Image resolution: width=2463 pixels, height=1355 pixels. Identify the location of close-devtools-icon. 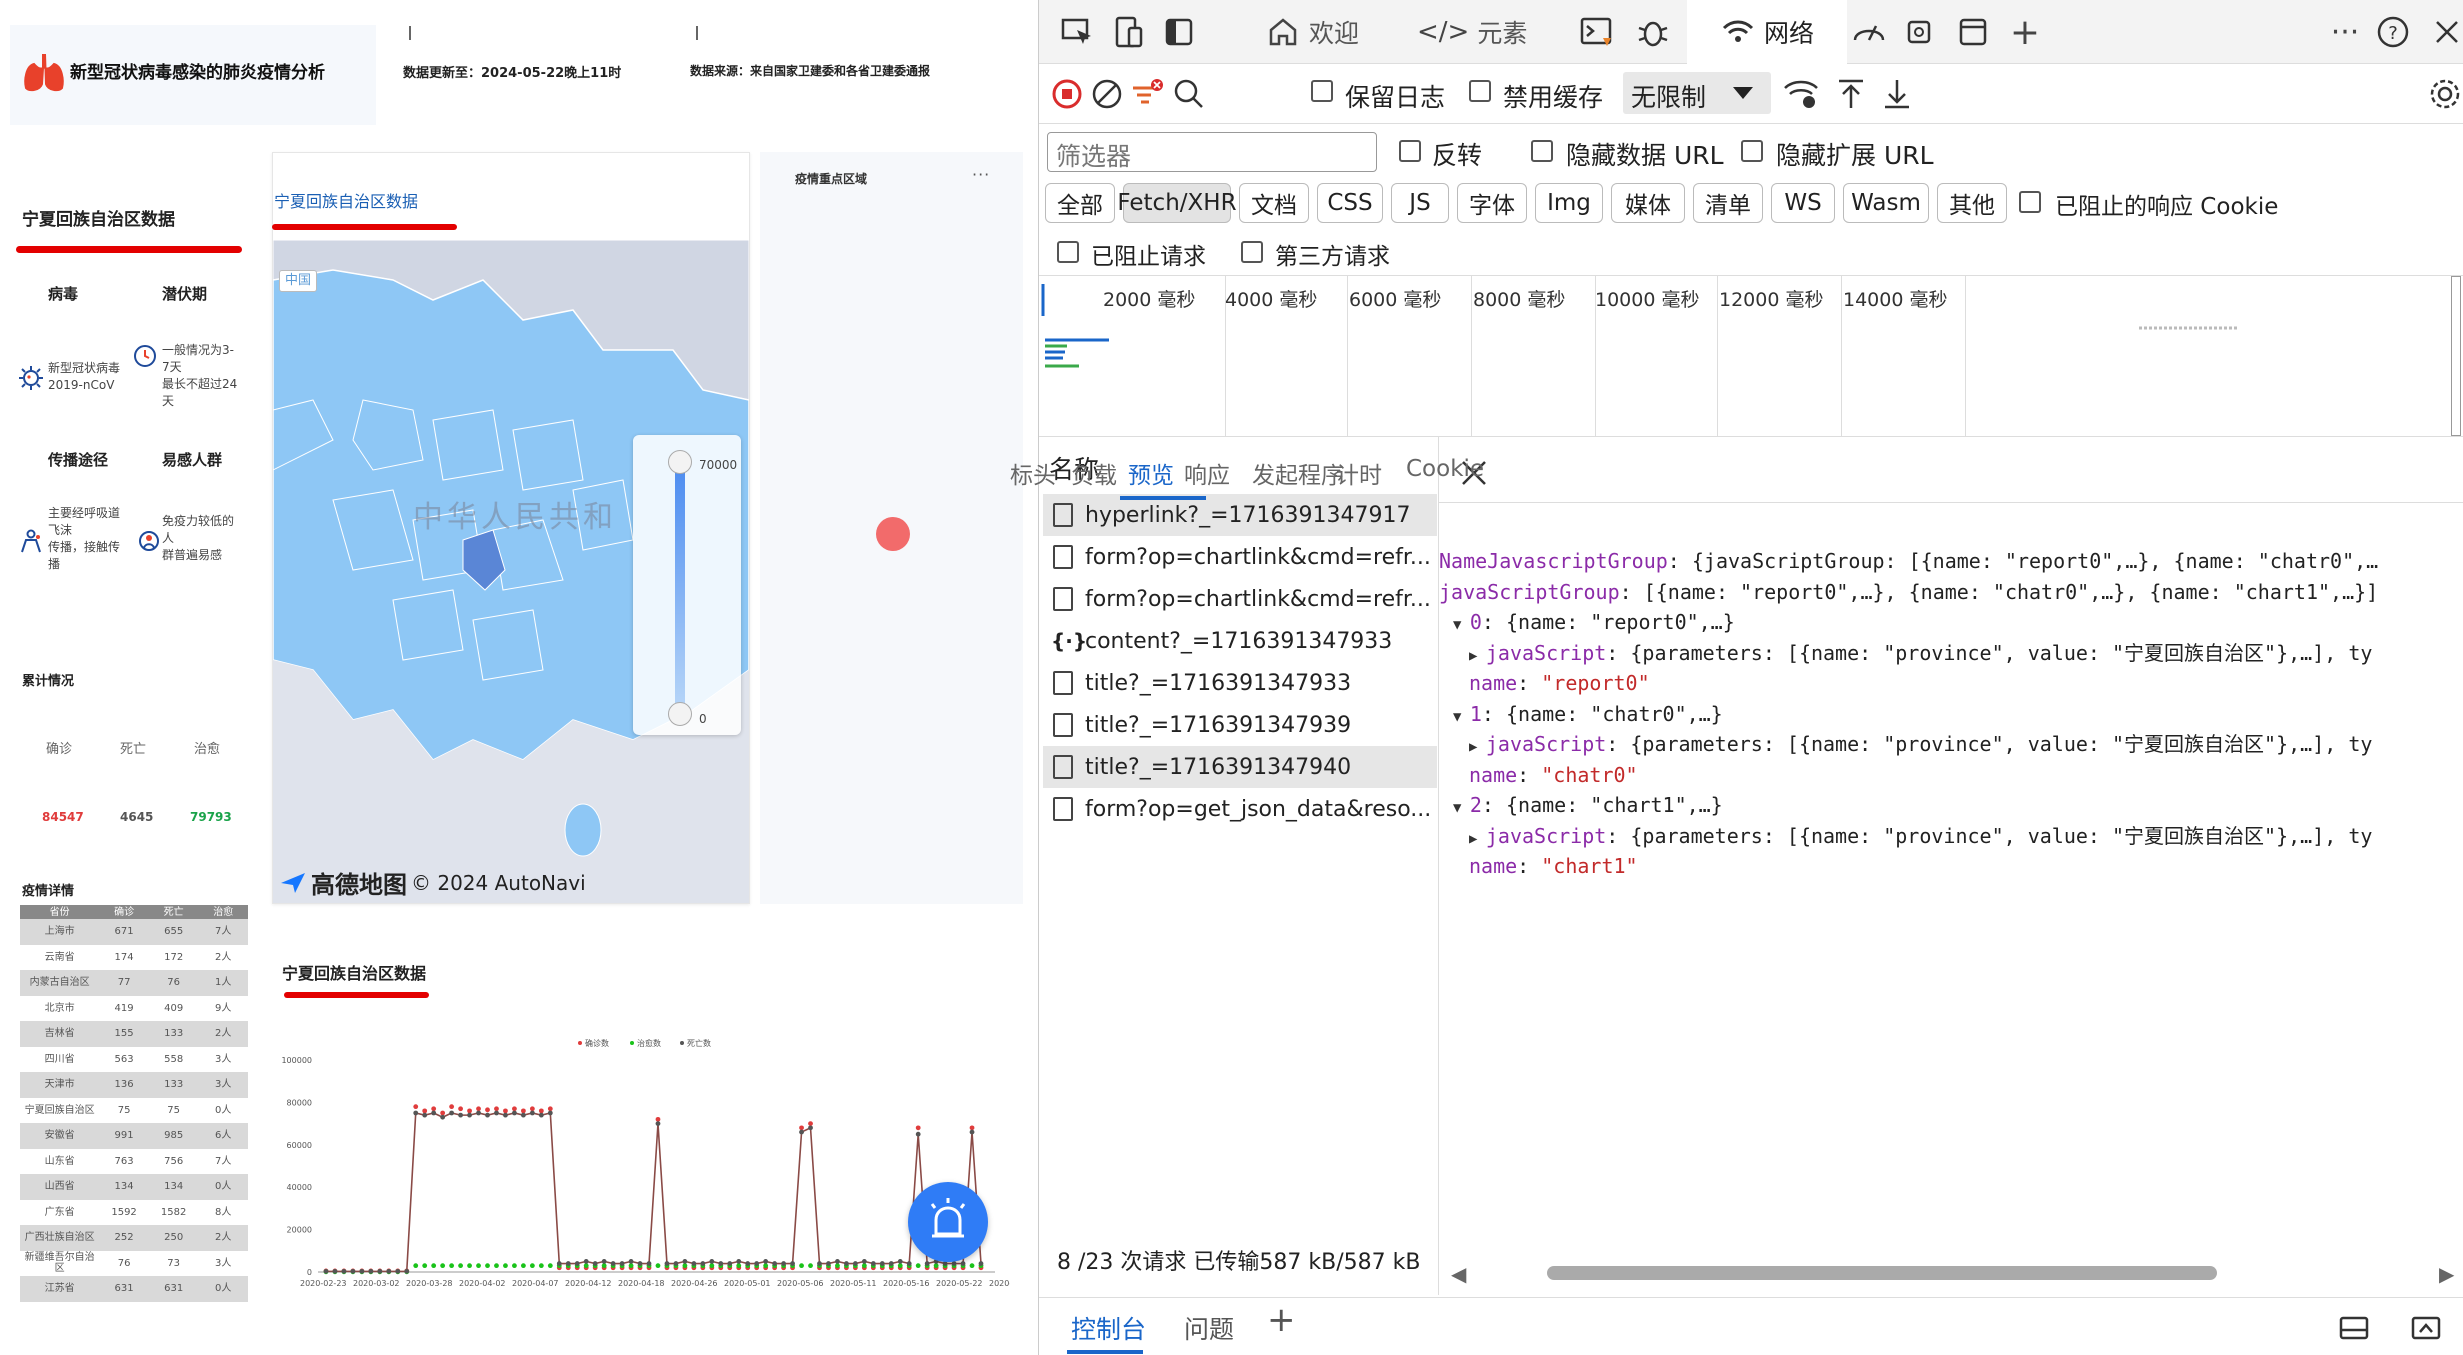
(2445, 32).